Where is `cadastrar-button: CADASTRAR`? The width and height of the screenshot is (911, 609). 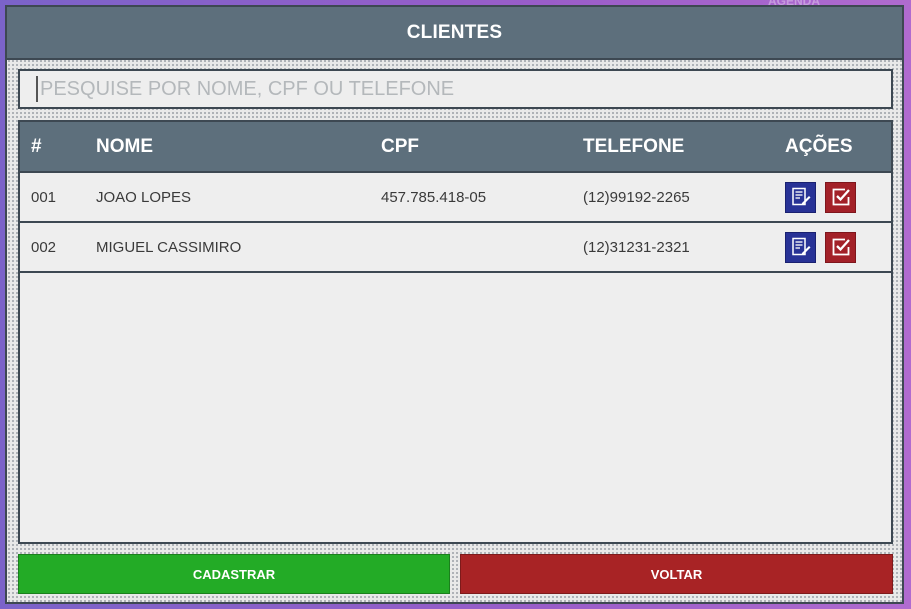
cadastrar-button: CADASTRAR is located at coordinates (234, 574).